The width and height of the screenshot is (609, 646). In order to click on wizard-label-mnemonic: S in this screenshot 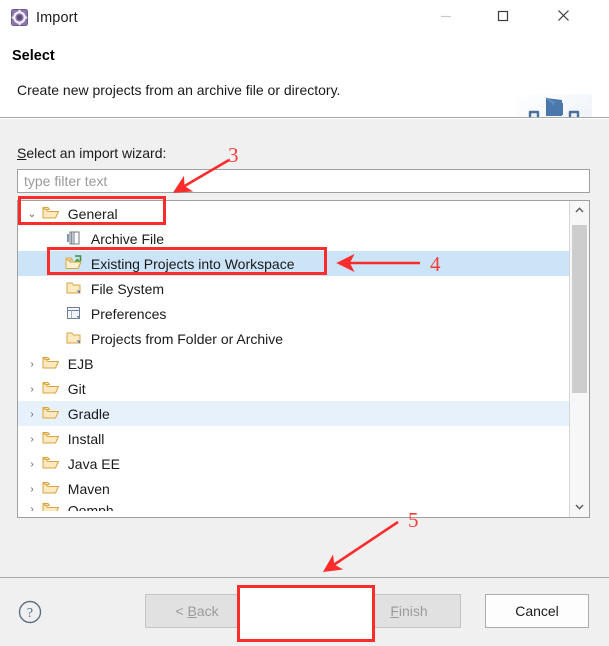, I will do `click(22, 153)`.